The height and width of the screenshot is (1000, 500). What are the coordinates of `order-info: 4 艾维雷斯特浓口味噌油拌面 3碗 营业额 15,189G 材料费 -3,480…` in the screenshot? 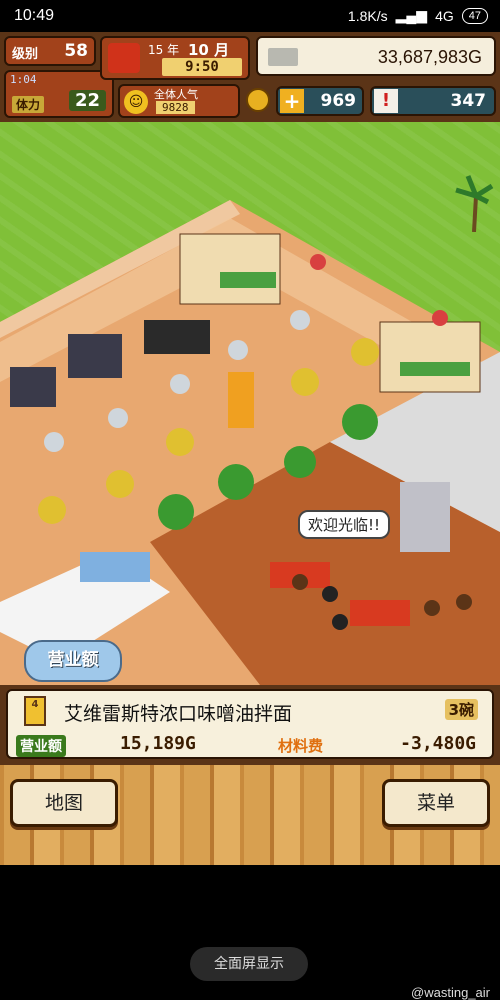 It's located at (250, 724).